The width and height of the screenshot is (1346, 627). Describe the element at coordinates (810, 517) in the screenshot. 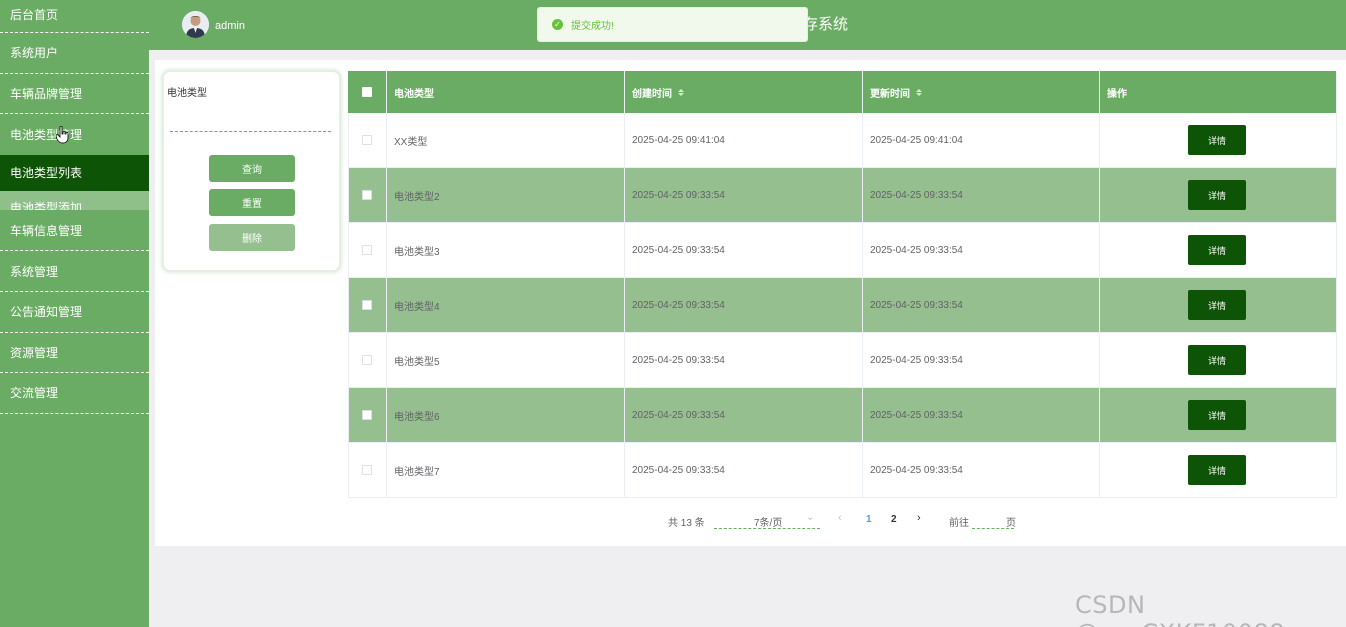

I see `chevron-down-icon: ⌄` at that location.